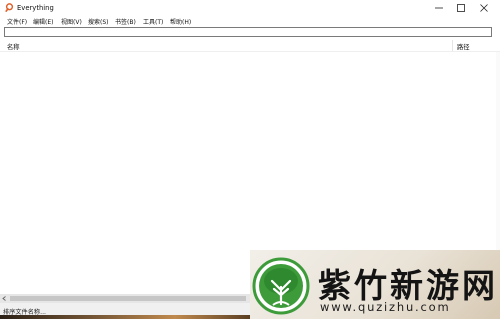 The image size is (500, 319). I want to click on horizontal-scrollbar, so click(125, 298).